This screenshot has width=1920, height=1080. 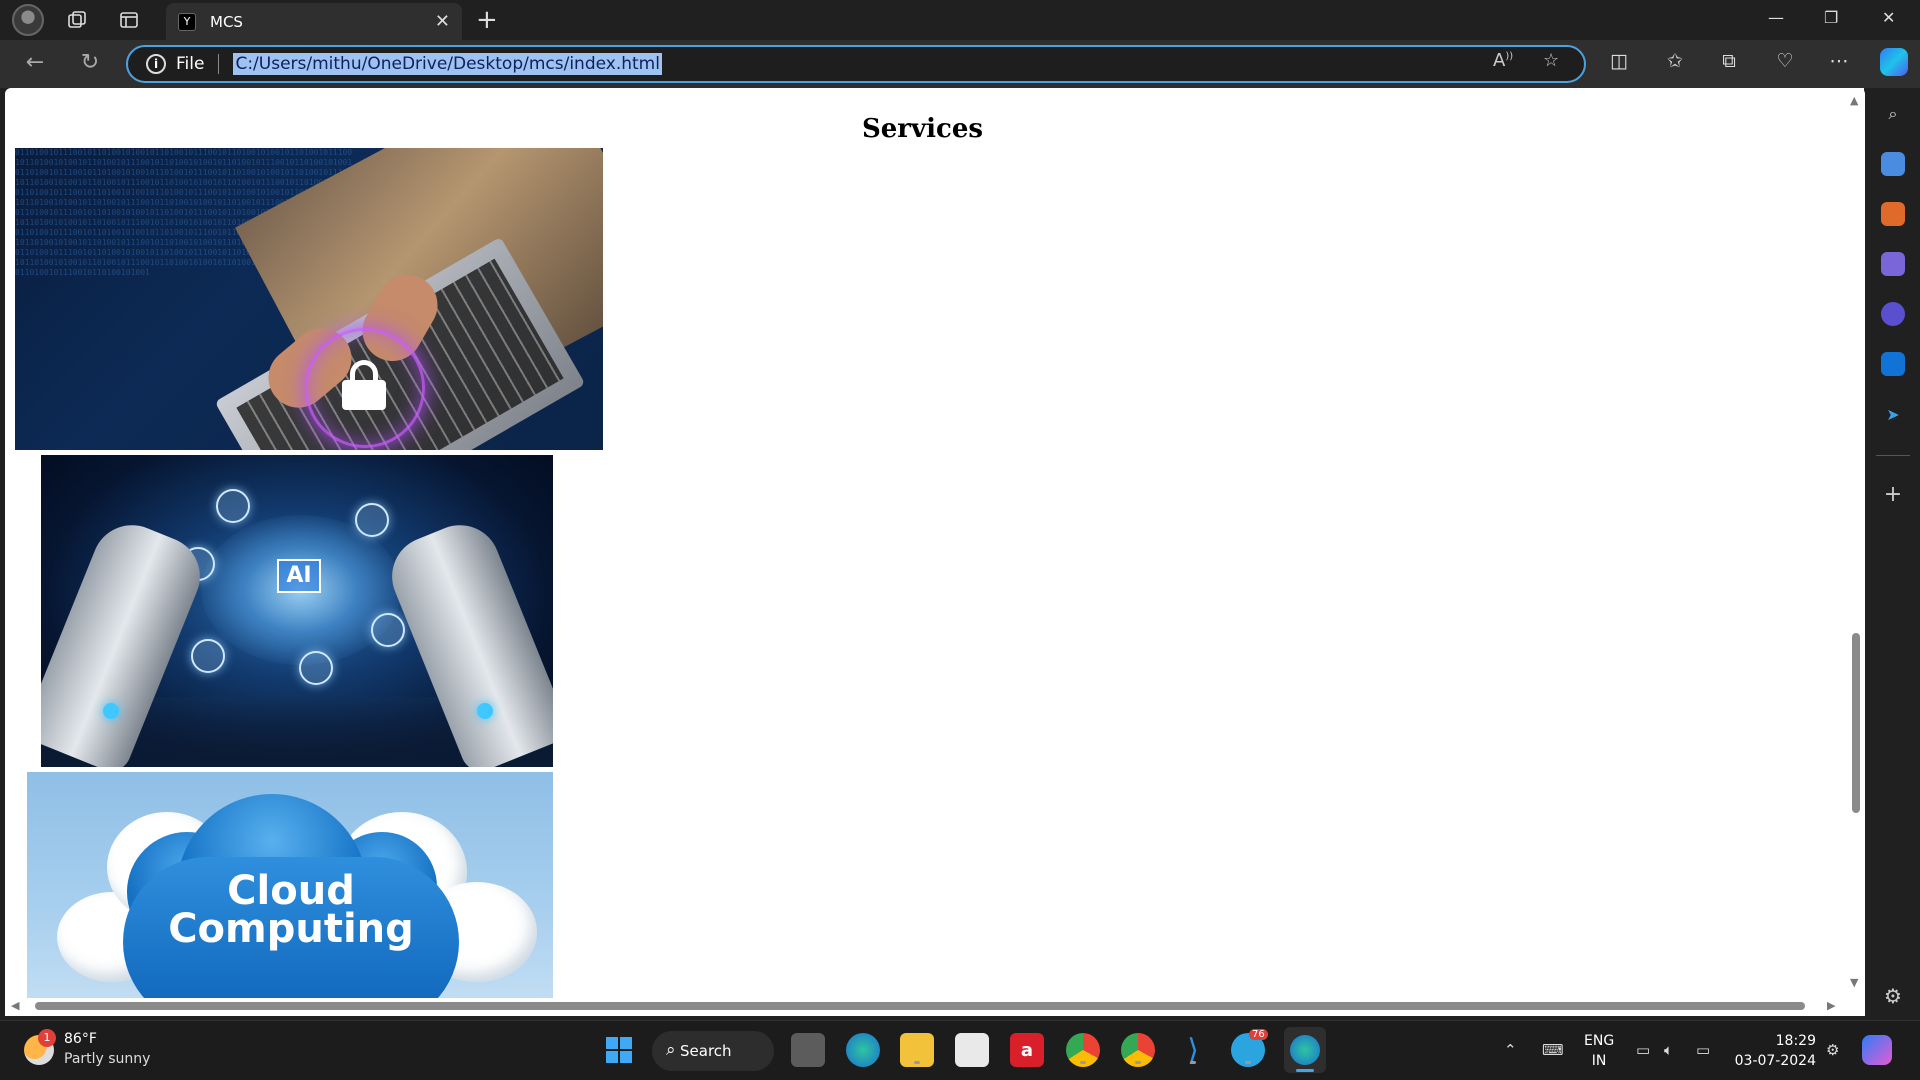 I want to click on tab-mcs: Y MCS ✕, so click(x=314, y=21).